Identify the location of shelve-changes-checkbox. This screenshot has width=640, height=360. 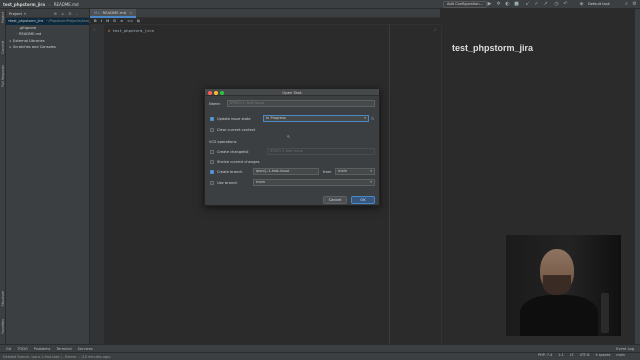
(212, 162).